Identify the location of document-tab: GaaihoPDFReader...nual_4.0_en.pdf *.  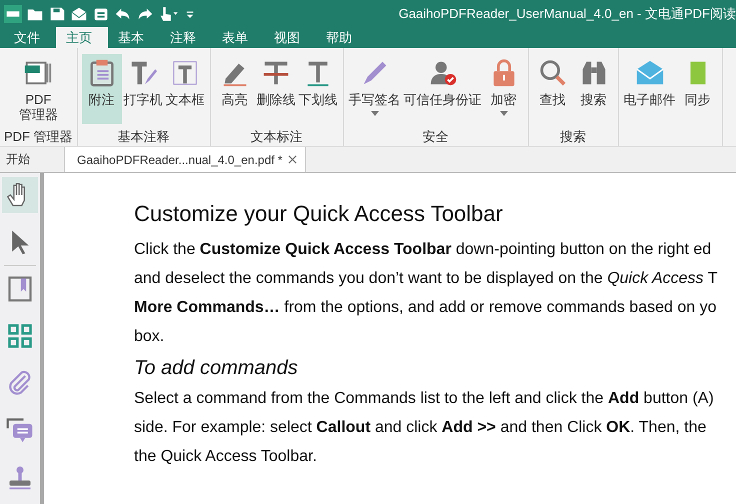
(185, 159).